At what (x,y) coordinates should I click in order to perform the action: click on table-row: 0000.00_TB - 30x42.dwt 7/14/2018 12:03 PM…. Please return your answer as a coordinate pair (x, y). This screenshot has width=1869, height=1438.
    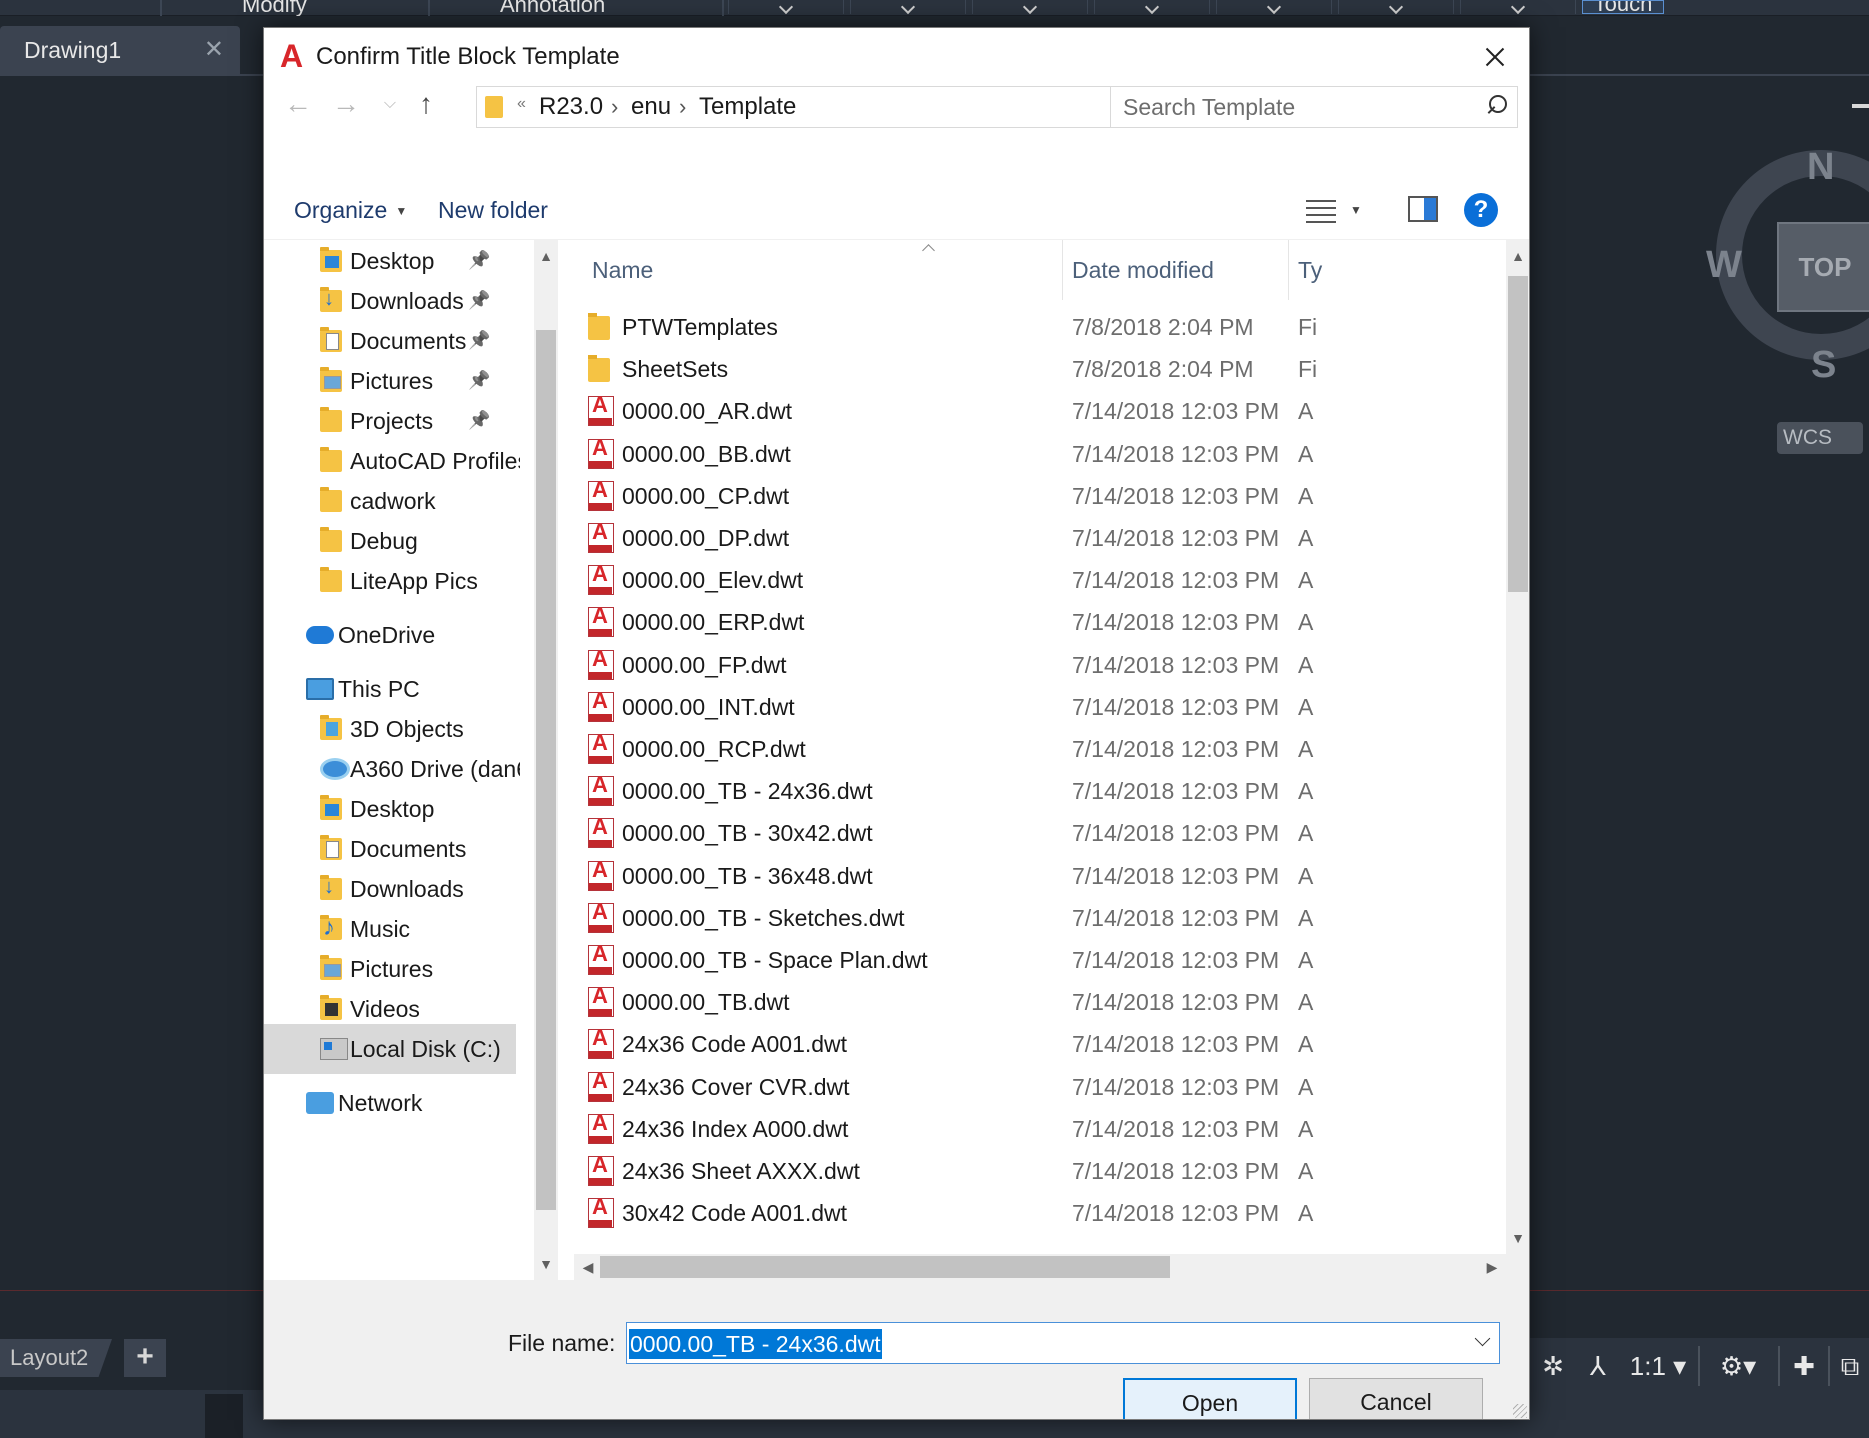
    Looking at the image, I should click on (1040, 833).